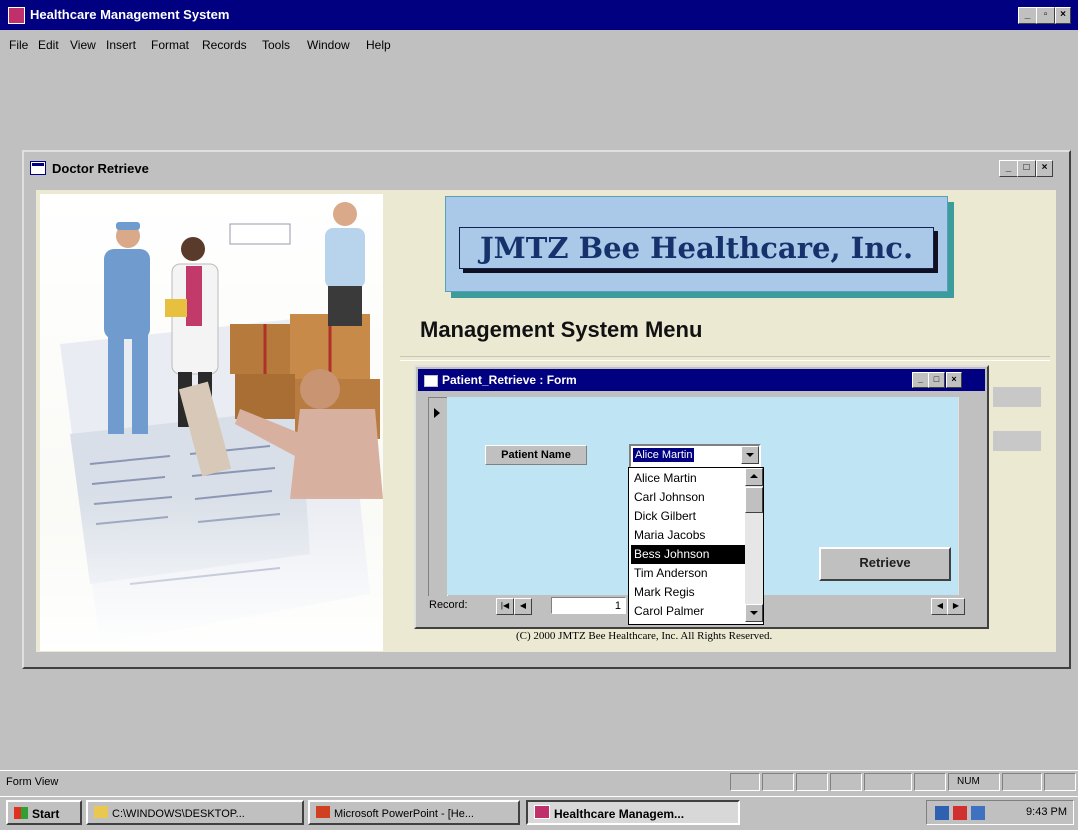 The image size is (1078, 830). What do you see at coordinates (437, 413) in the screenshot?
I see `current-record-arrow-icon` at bounding box center [437, 413].